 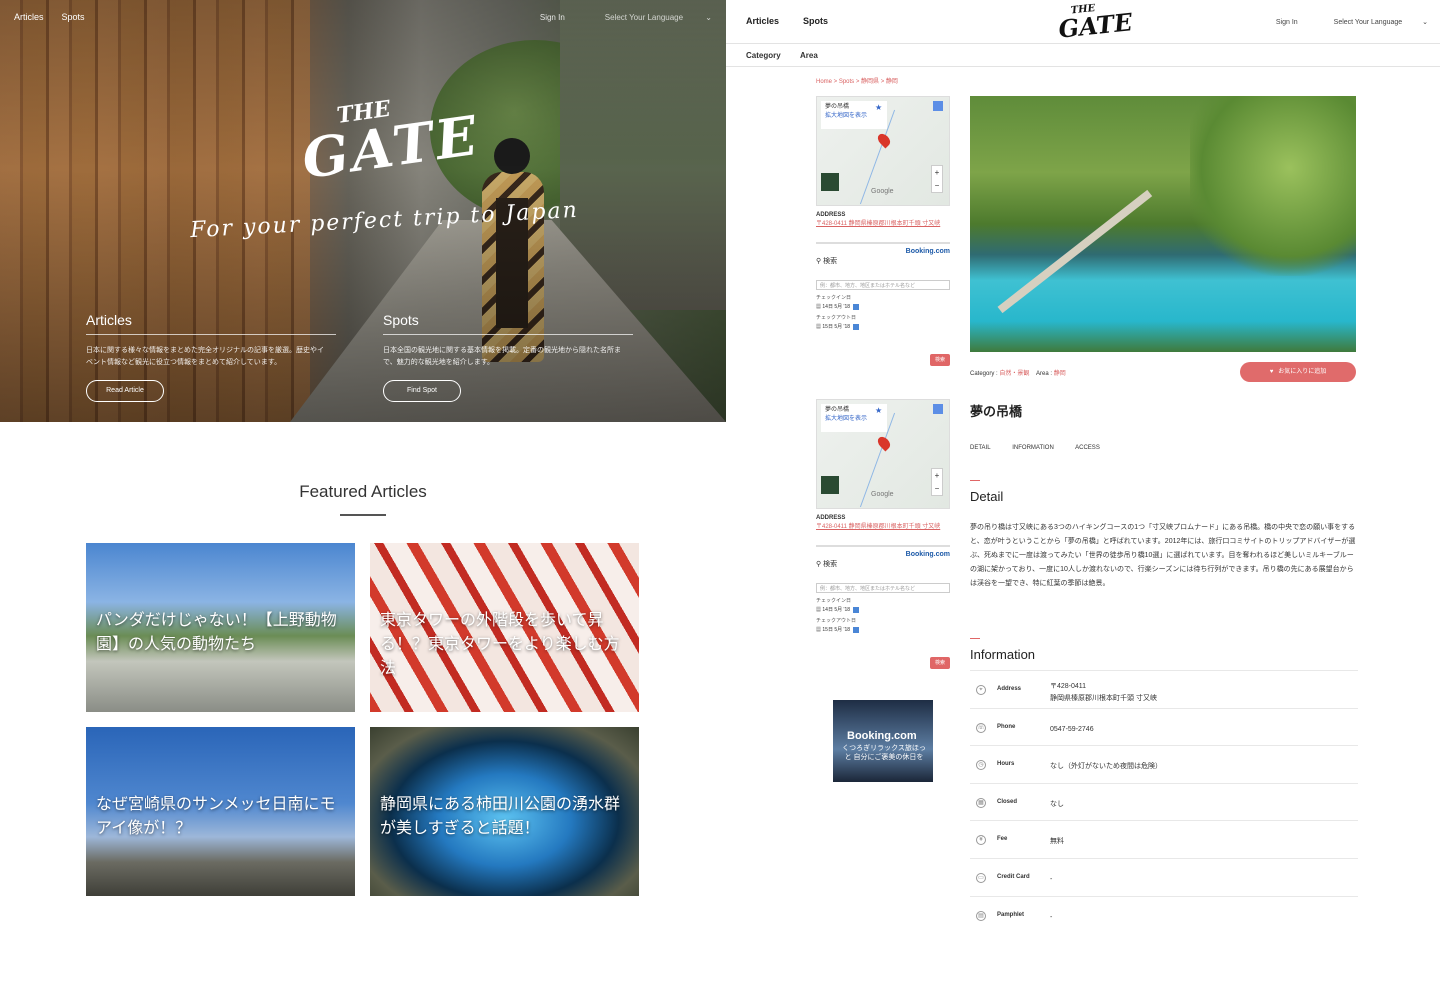 What do you see at coordinates (1298, 372) in the screenshot?
I see `add-favorite-button: ♥ お気に入りに追加` at bounding box center [1298, 372].